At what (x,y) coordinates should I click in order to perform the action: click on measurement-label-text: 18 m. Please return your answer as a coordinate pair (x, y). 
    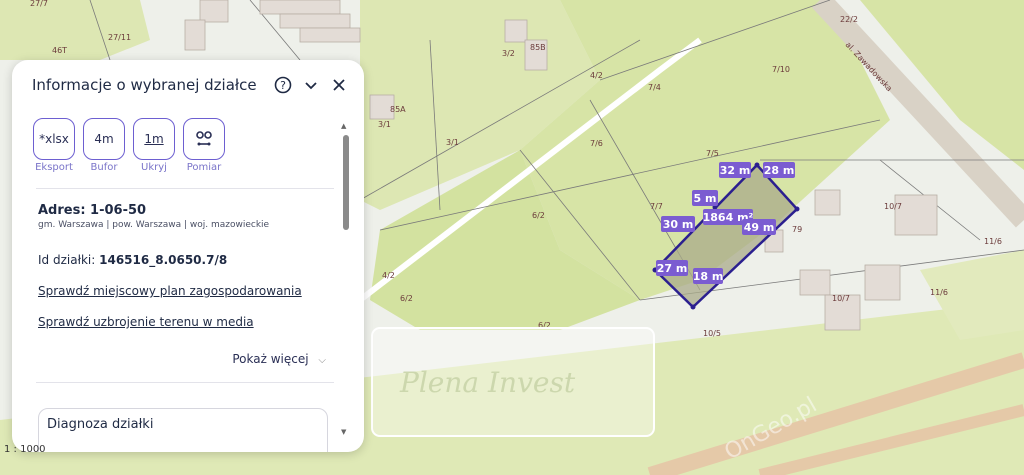
    Looking at the image, I should click on (708, 276).